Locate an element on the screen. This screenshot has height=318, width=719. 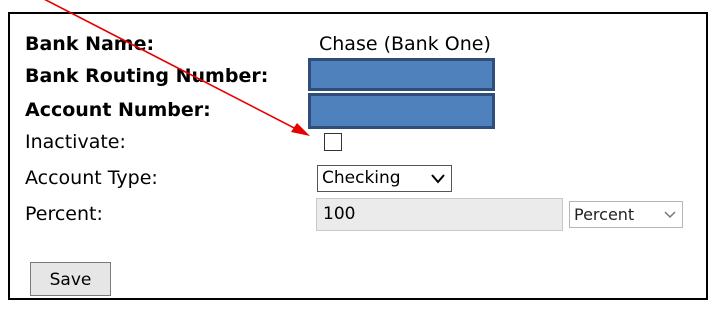
account-type-select: Checking is located at coordinates (384, 178).